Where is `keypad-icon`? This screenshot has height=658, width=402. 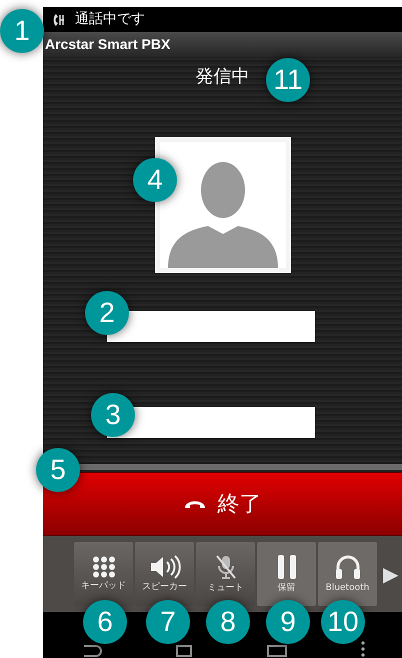
keypad-icon is located at coordinates (104, 567).